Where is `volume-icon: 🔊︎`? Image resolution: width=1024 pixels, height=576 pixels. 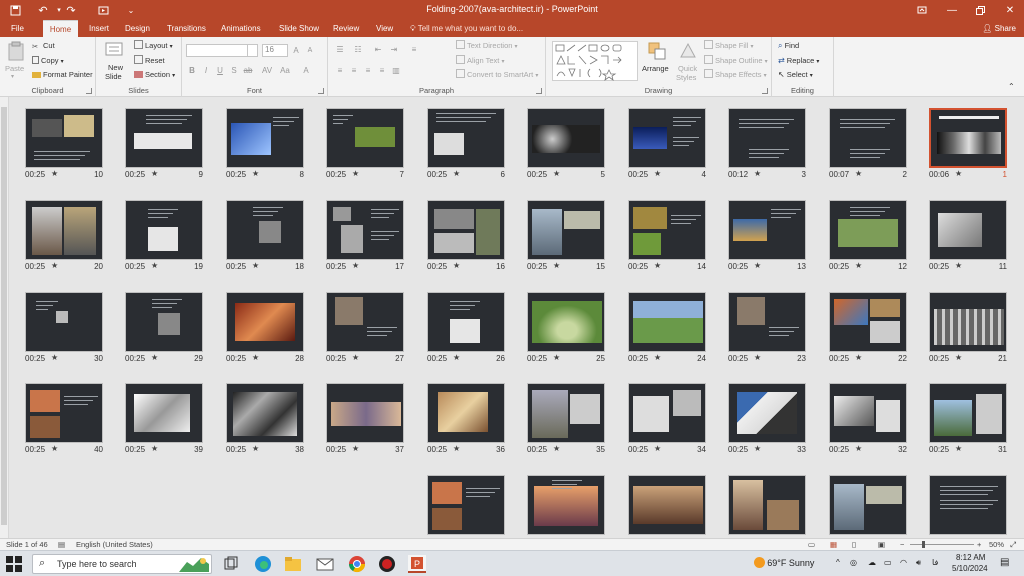 volume-icon: 🔊︎ is located at coordinates (918, 563).